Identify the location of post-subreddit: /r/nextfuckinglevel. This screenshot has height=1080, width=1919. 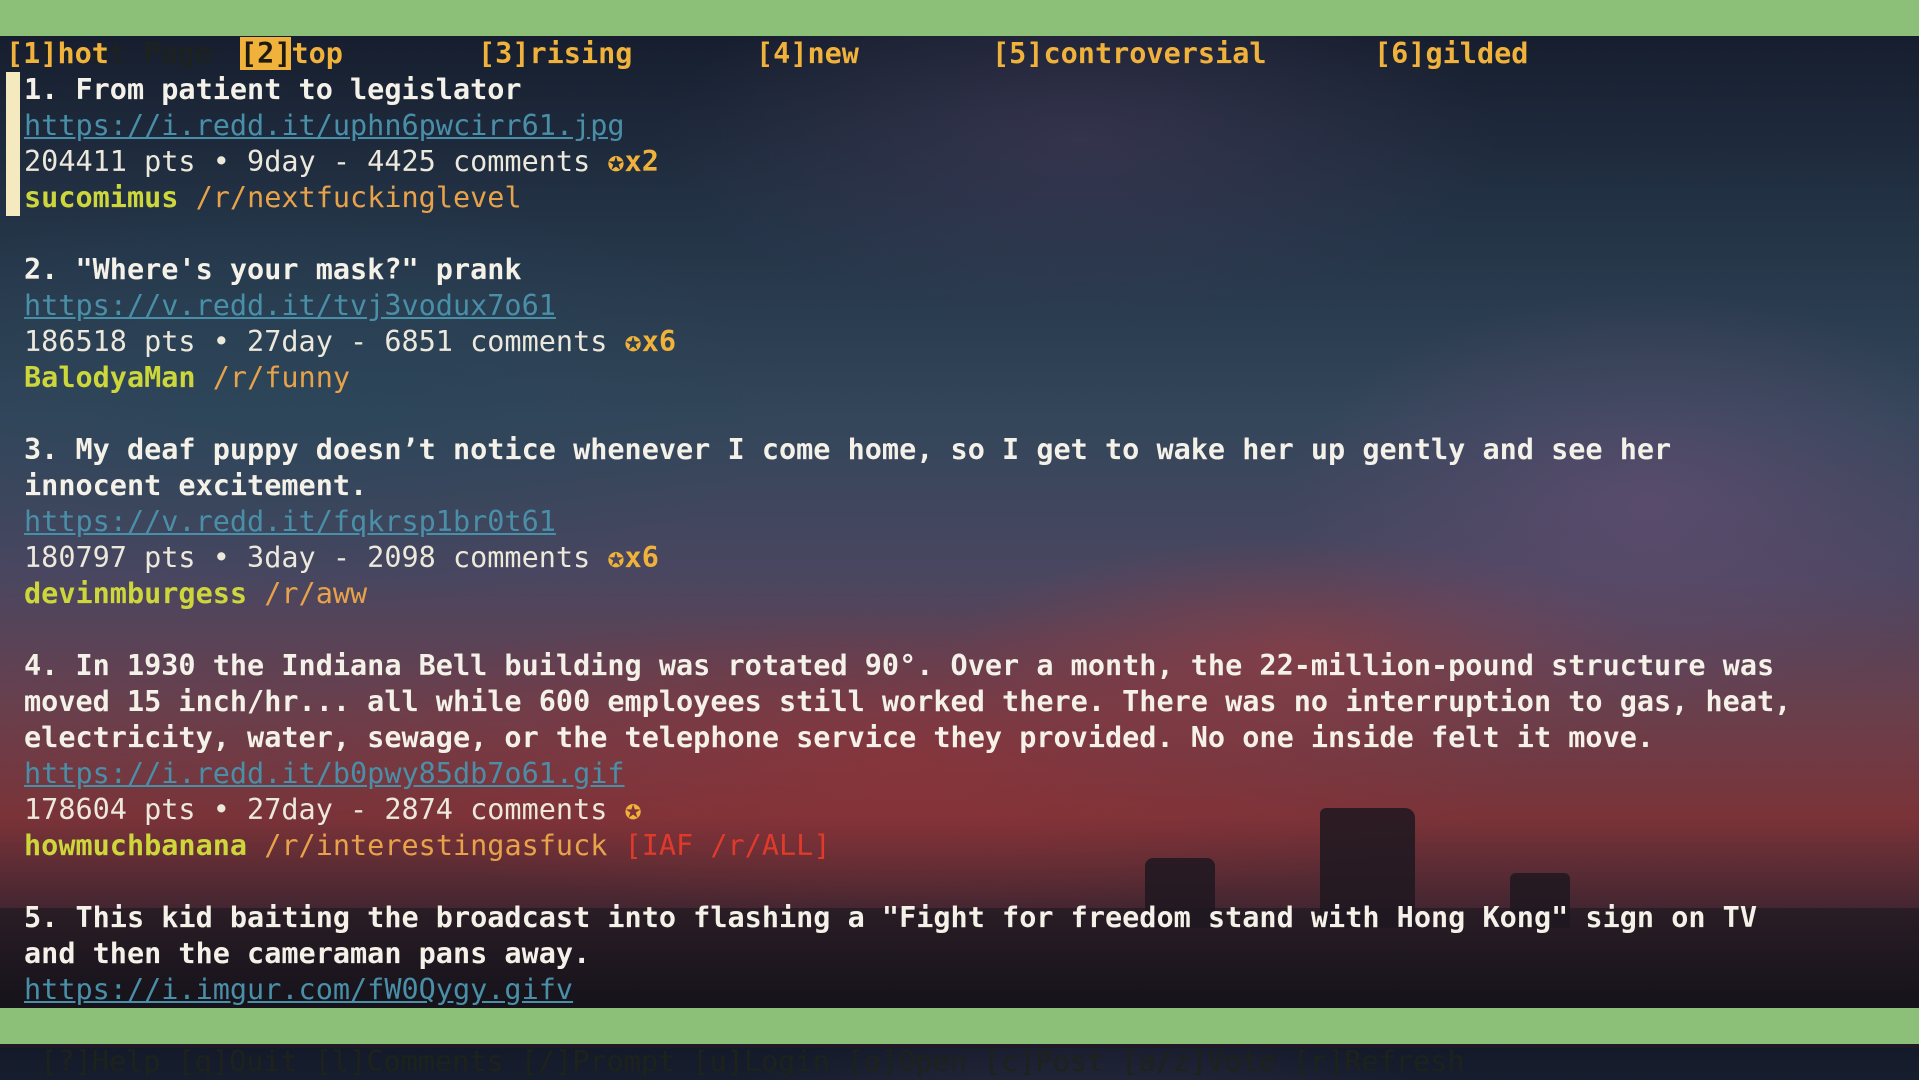
(359, 197).